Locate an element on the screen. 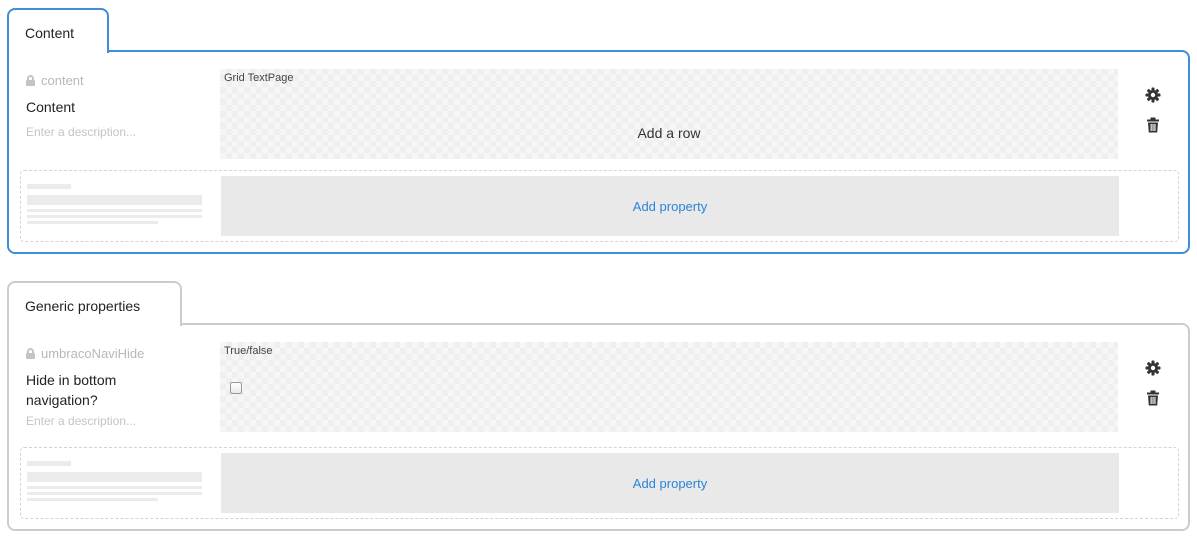 The height and width of the screenshot is (539, 1197). group-tab-label: Content is located at coordinates (50, 33).